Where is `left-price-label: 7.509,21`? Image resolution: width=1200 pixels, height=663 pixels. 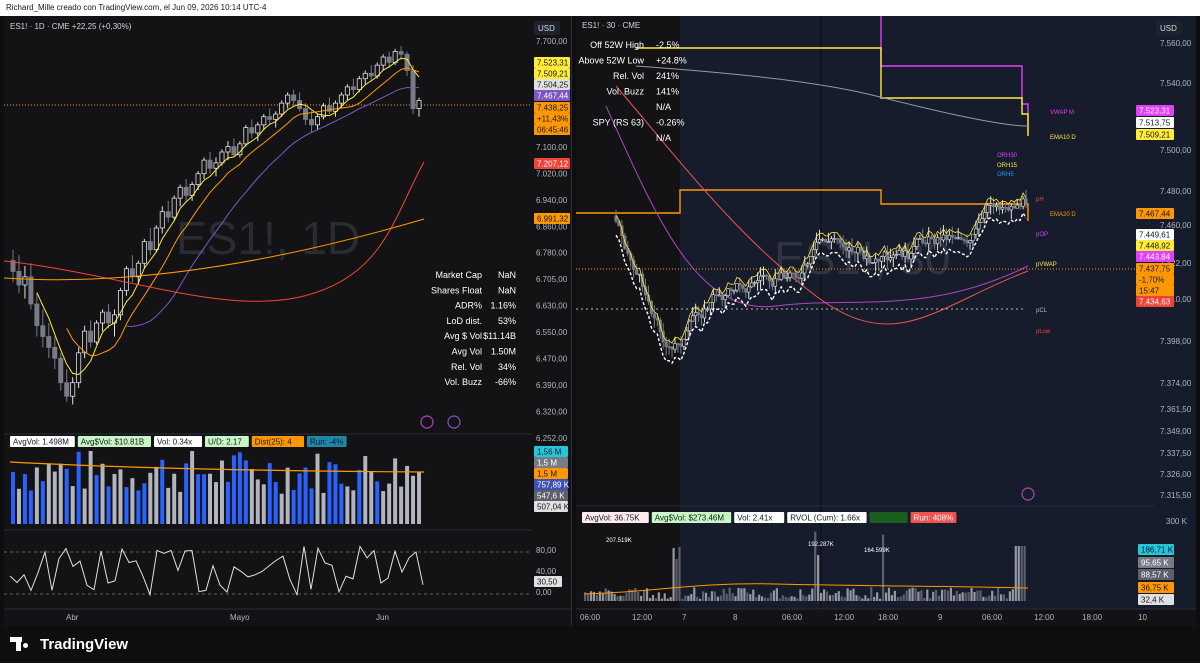 left-price-label: 7.509,21 is located at coordinates (552, 73).